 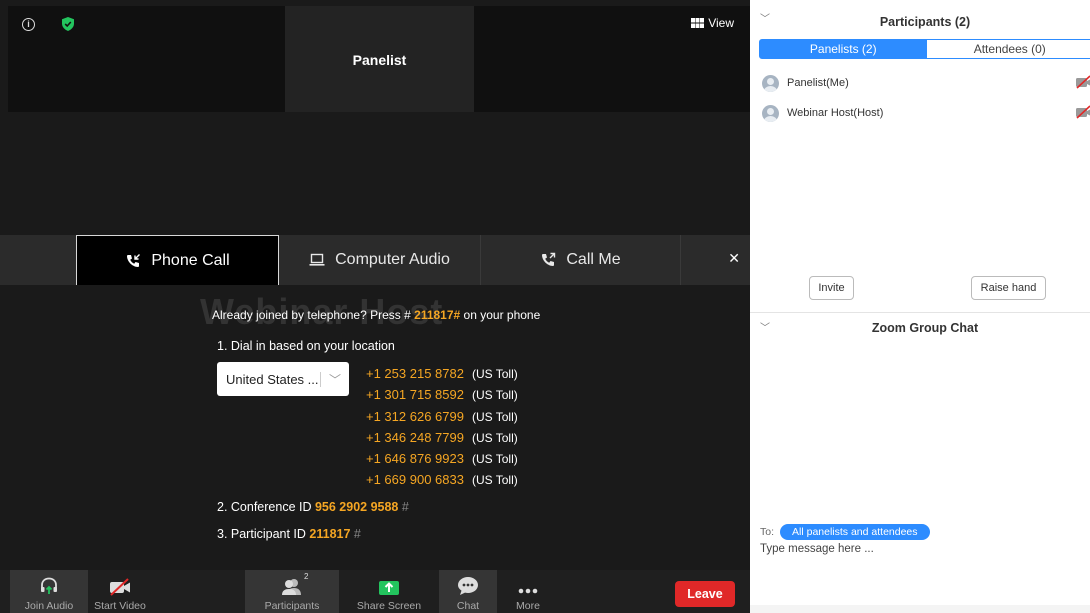 What do you see at coordinates (468, 586) in the screenshot?
I see `chat-bubble-icon` at bounding box center [468, 586].